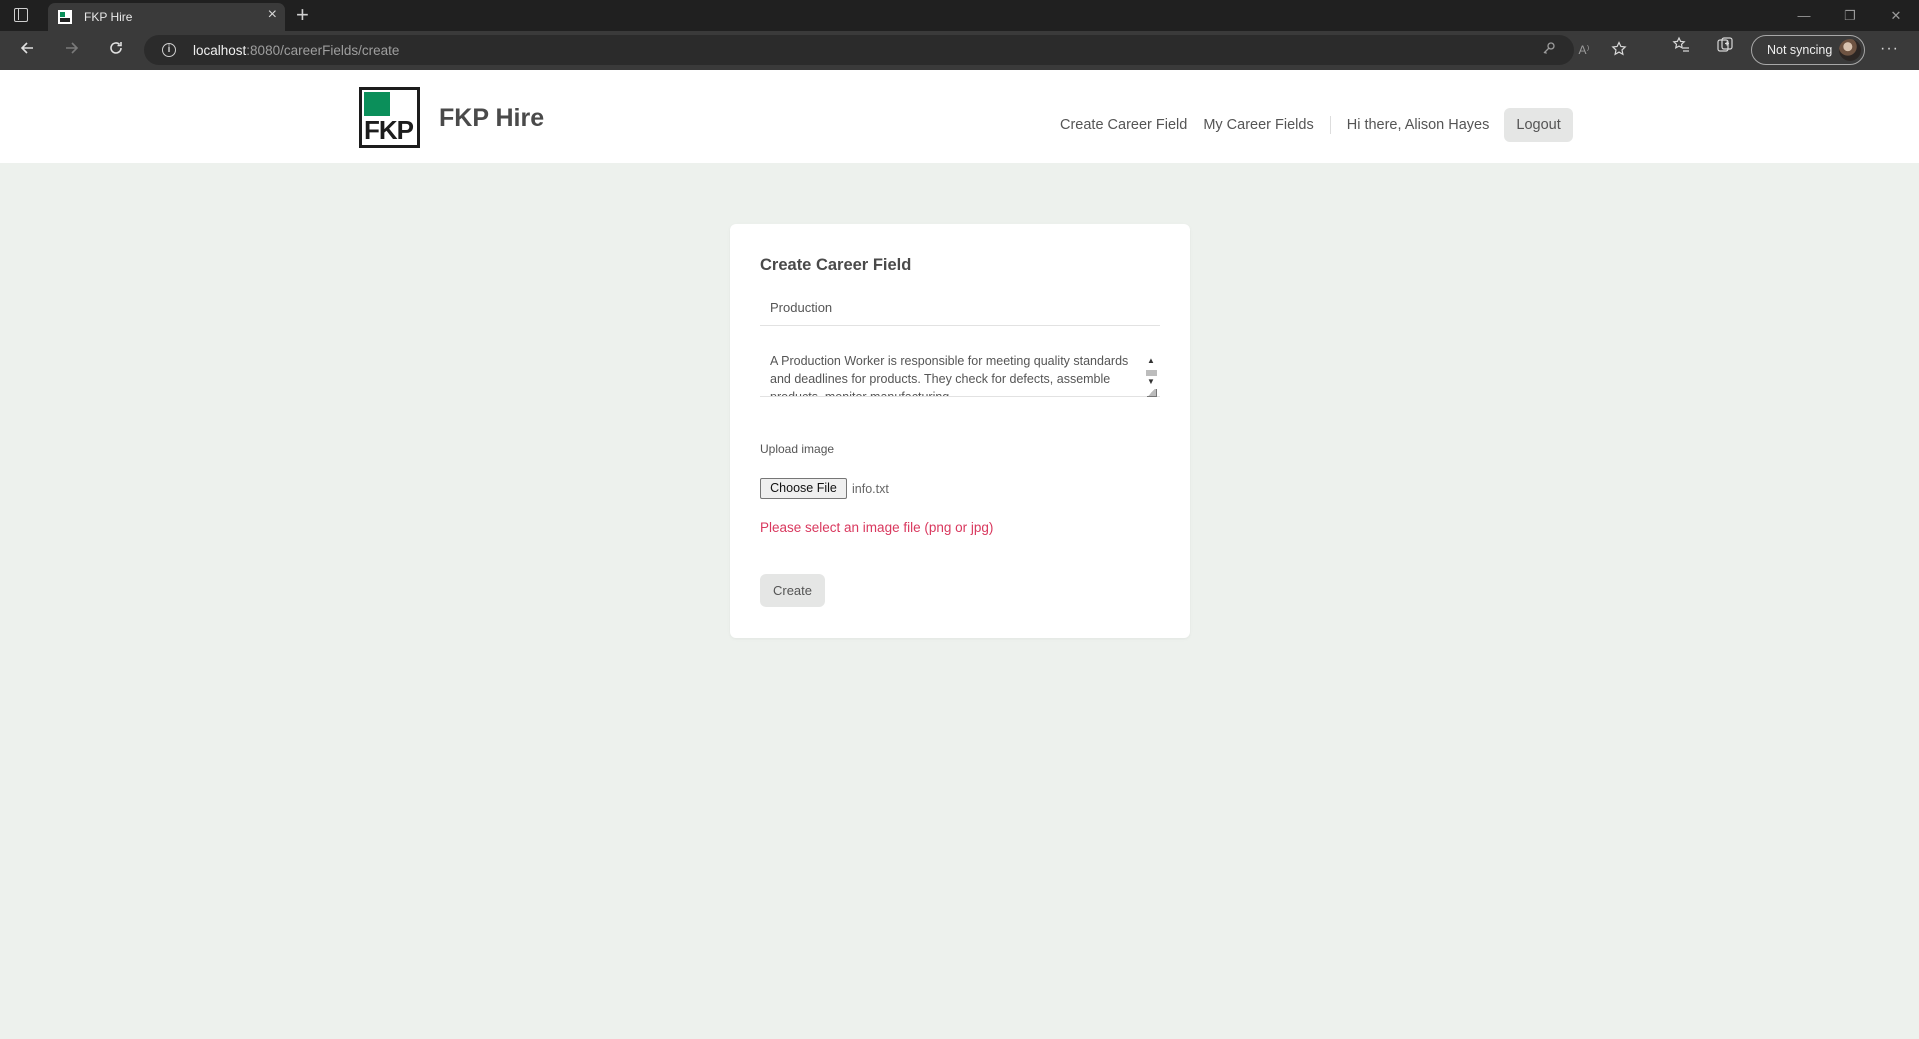 The height and width of the screenshot is (1039, 1919). I want to click on choose-file-button: Choose File, so click(803, 488).